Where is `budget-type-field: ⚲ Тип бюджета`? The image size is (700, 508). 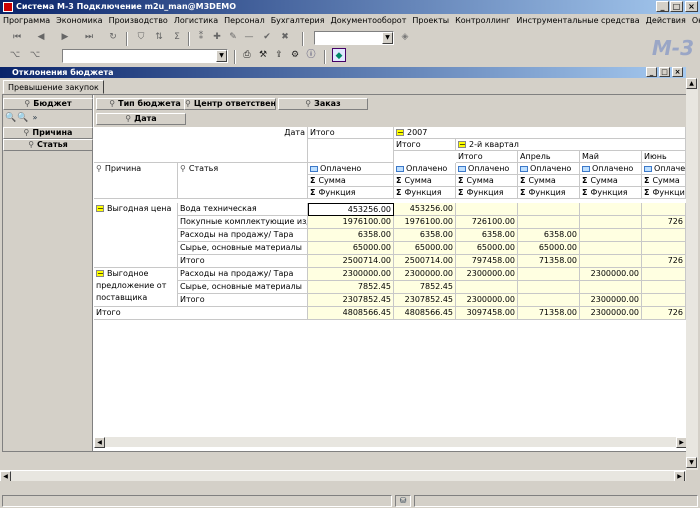 budget-type-field: ⚲ Тип бюджета is located at coordinates (145, 104).